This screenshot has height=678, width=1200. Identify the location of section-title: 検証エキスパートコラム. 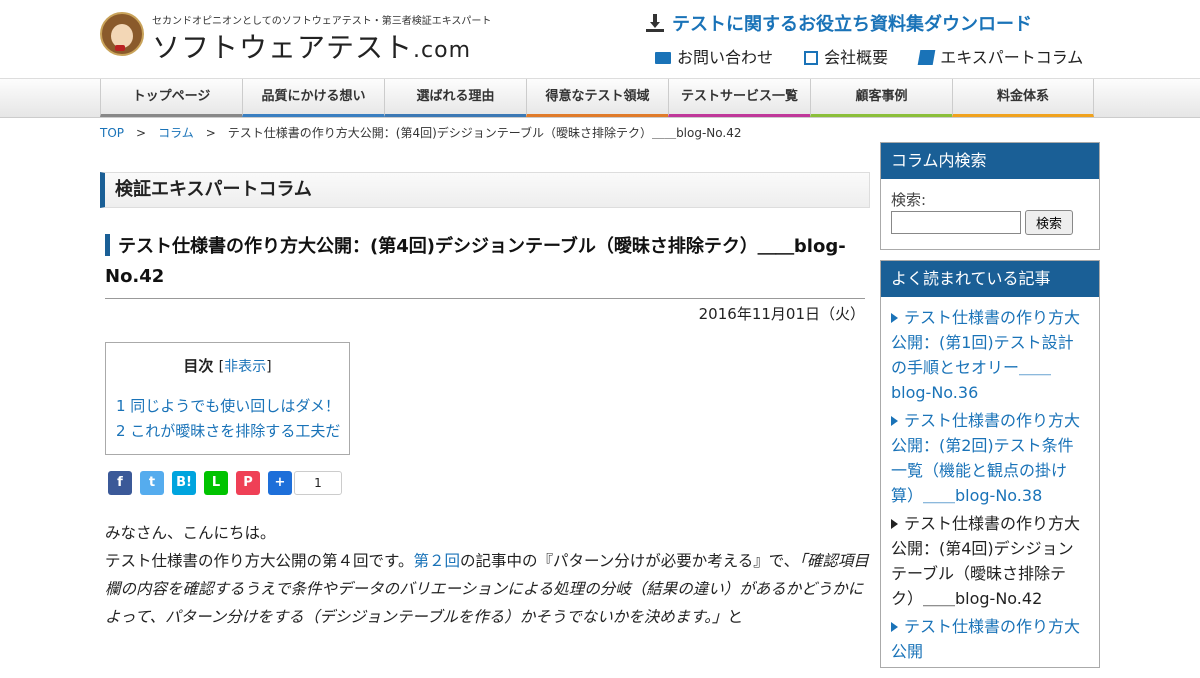
(485, 190).